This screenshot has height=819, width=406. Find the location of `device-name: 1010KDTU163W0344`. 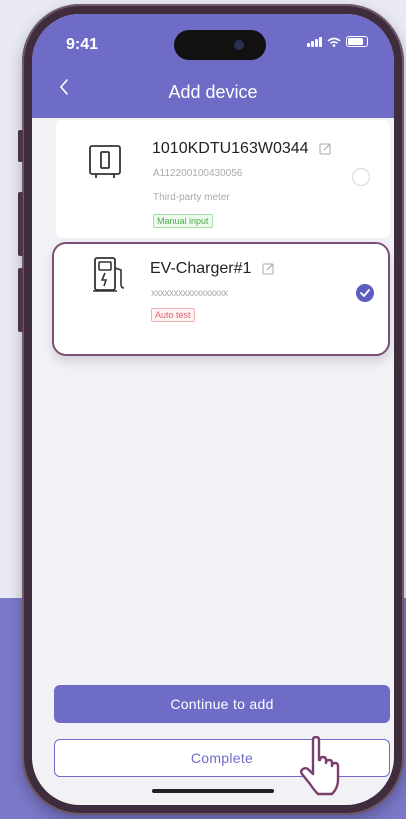

device-name: 1010KDTU163W0344 is located at coordinates (242, 149).